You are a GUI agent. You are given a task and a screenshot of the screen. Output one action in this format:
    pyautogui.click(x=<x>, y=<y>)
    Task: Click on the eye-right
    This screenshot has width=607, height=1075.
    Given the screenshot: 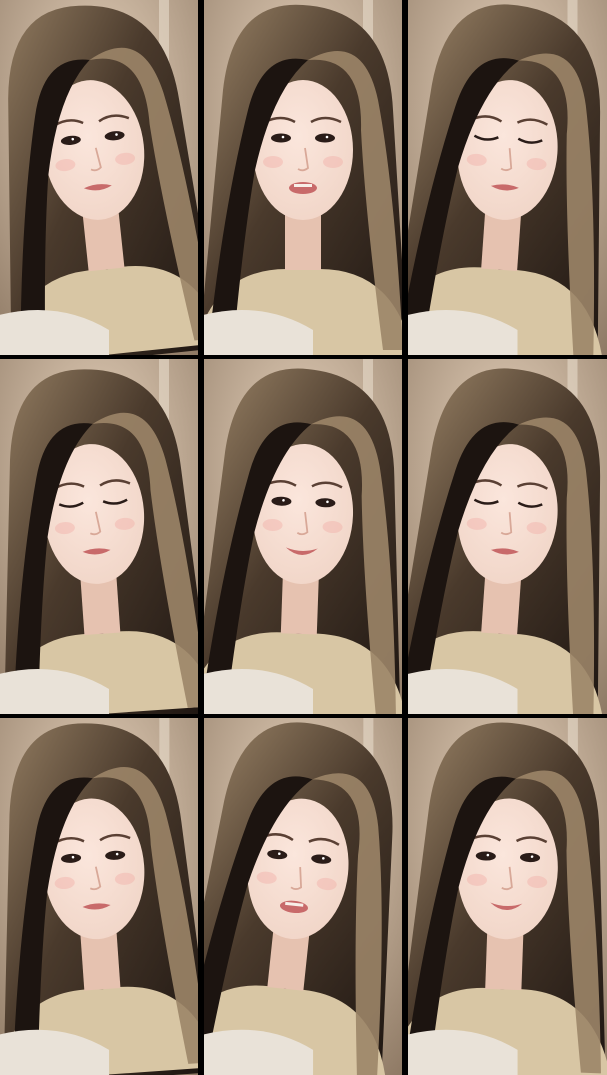 What is the action you would take?
    pyautogui.click(x=325, y=138)
    